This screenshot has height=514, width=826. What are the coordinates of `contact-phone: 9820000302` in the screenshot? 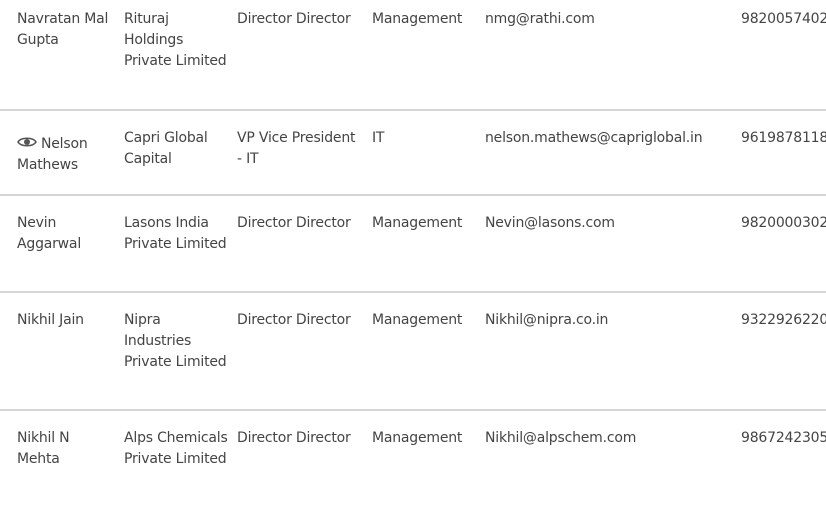 It's located at (783, 223).